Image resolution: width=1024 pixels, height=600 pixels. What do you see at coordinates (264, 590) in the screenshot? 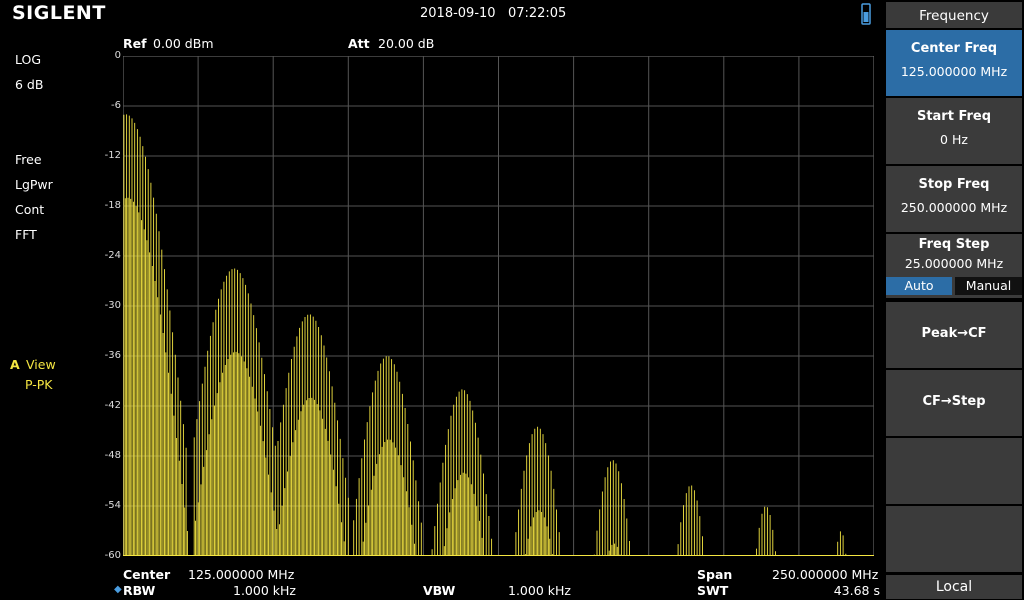
I see `rbw-value: 1.000 kHz` at bounding box center [264, 590].